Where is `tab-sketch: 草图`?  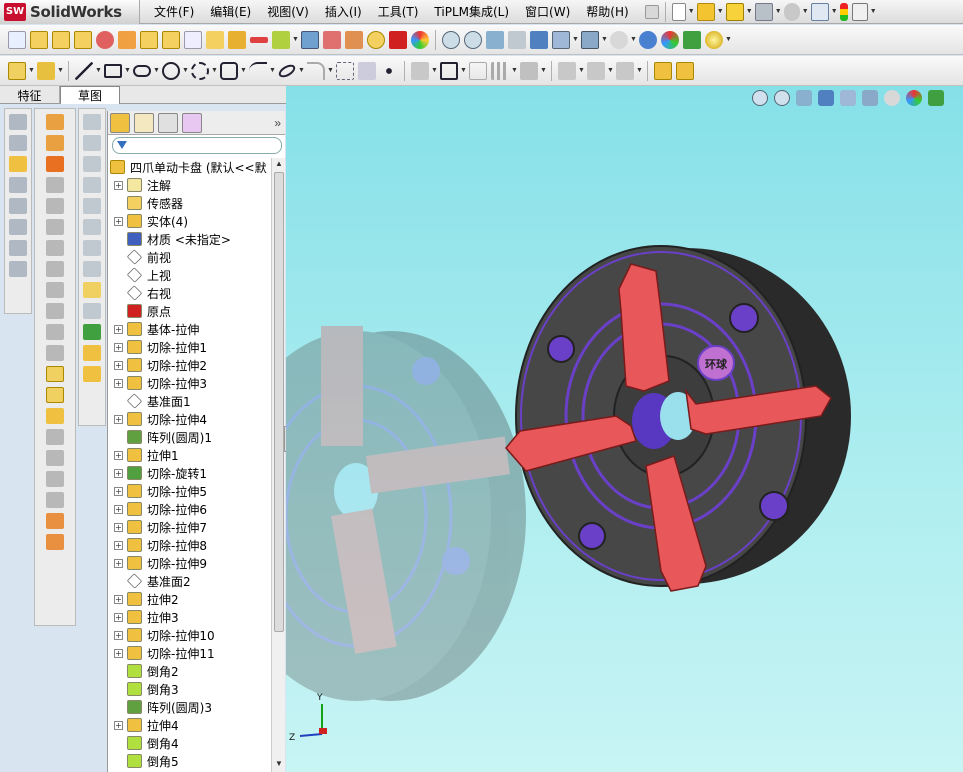 tab-sketch: 草图 is located at coordinates (90, 95).